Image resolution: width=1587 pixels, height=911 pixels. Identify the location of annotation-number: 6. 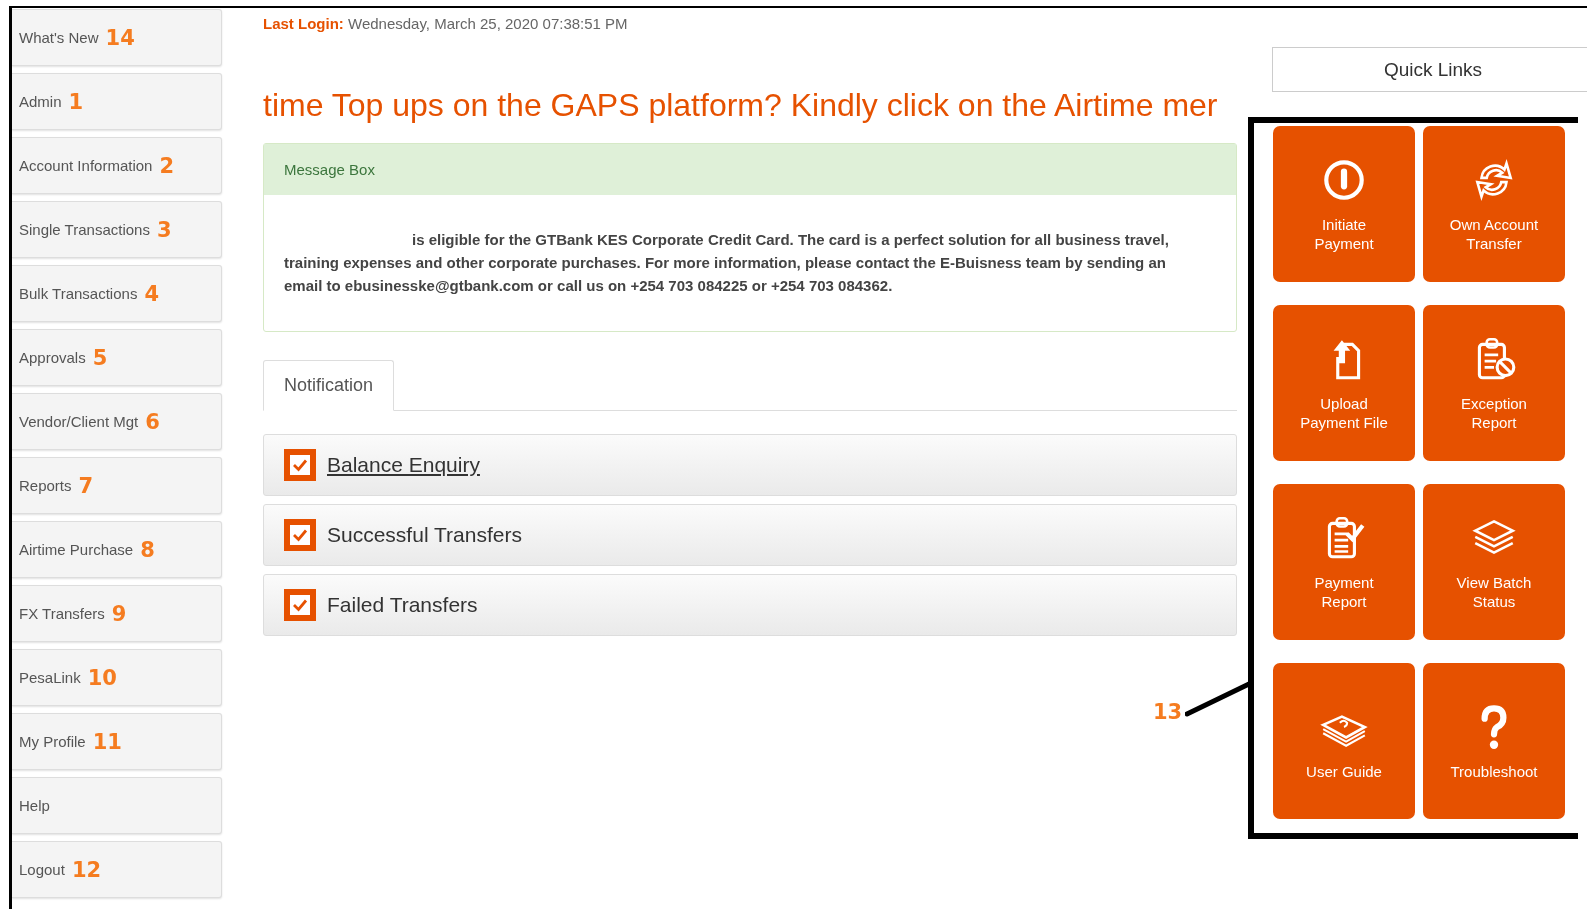
(152, 421).